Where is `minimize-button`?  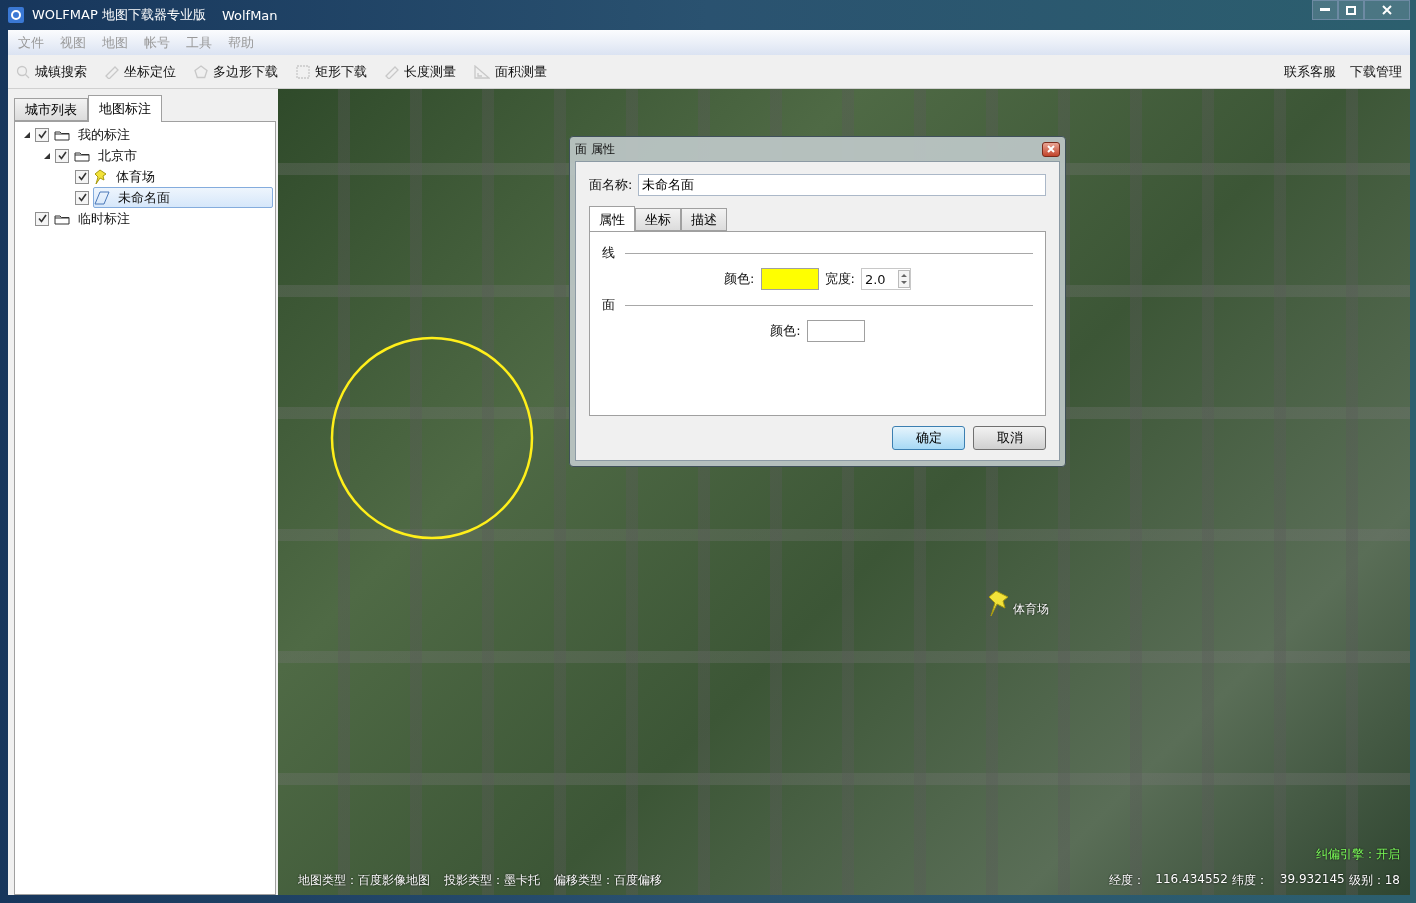
minimize-button is located at coordinates (1325, 10).